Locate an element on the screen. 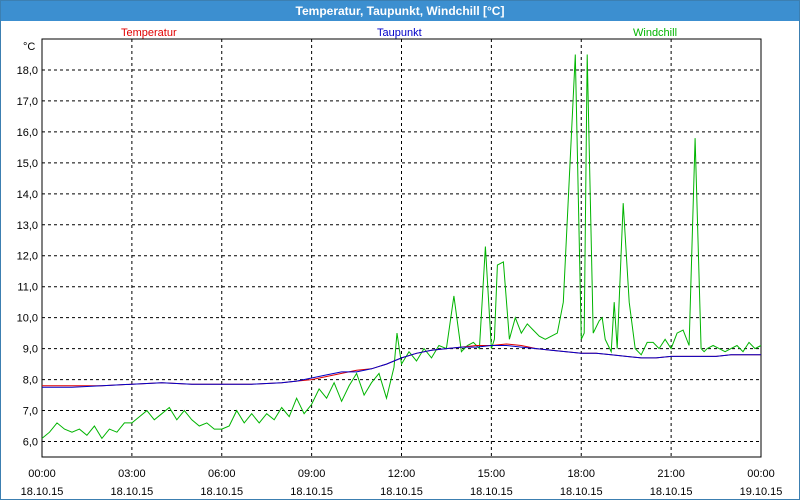  y-tick-label: 14,0 is located at coordinates (27, 195).